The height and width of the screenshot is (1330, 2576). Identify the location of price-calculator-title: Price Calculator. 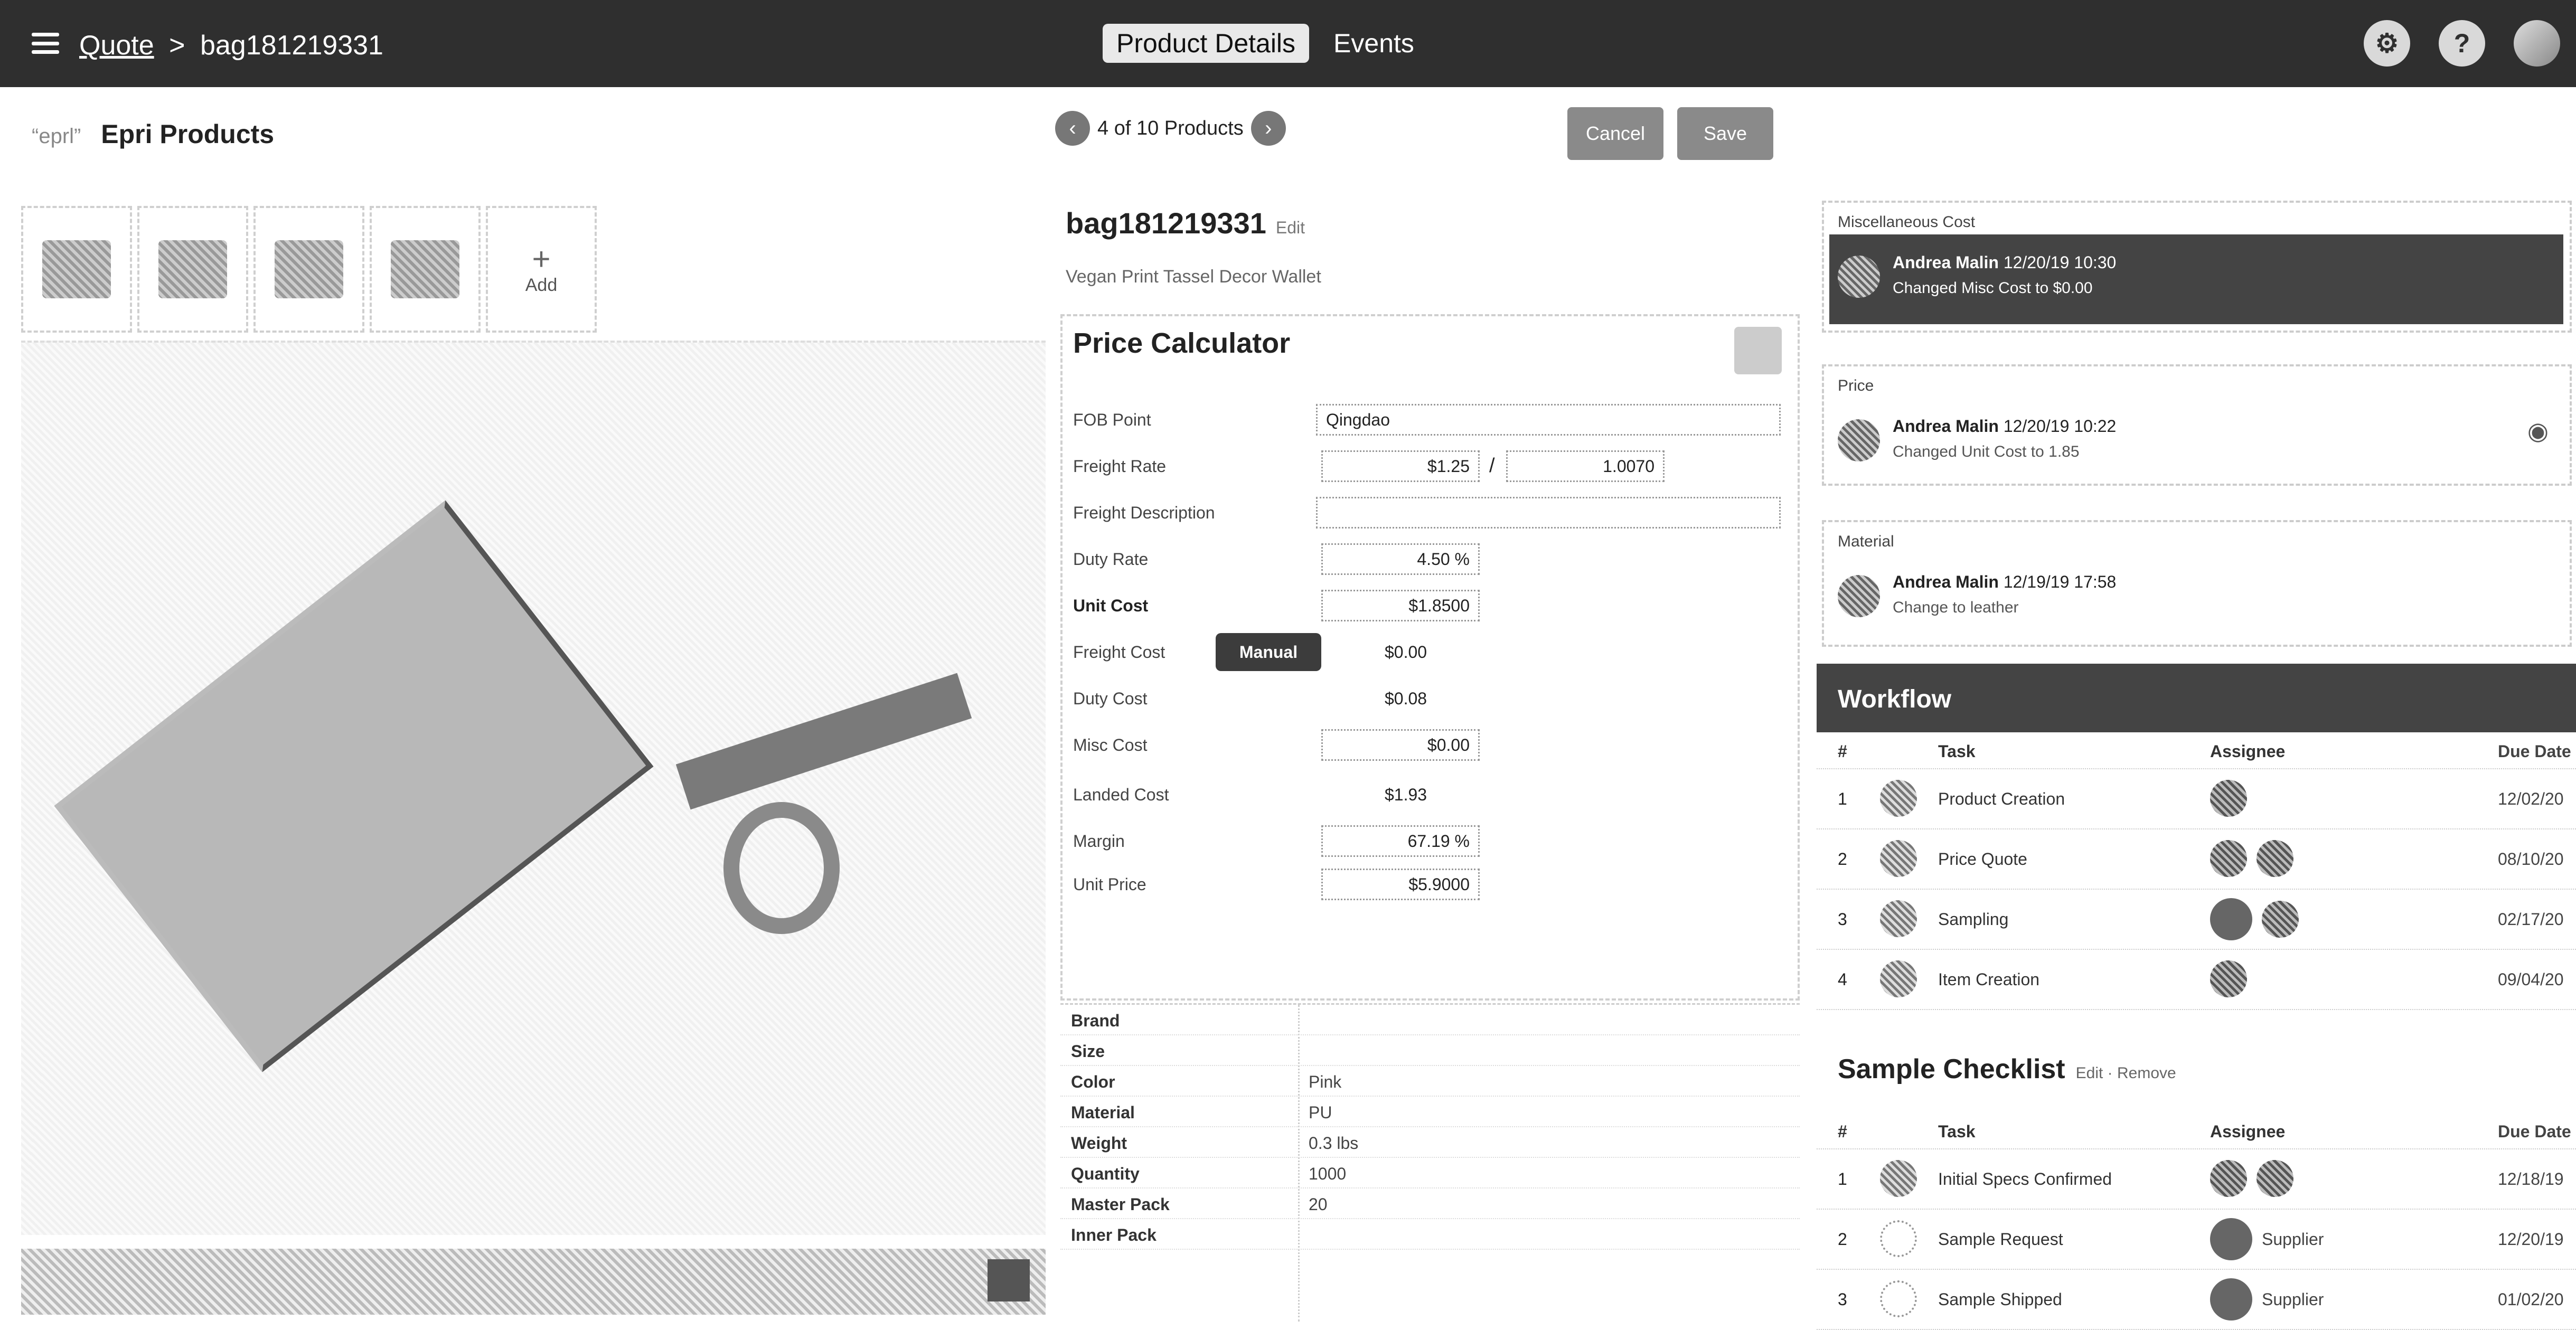
(1182, 343).